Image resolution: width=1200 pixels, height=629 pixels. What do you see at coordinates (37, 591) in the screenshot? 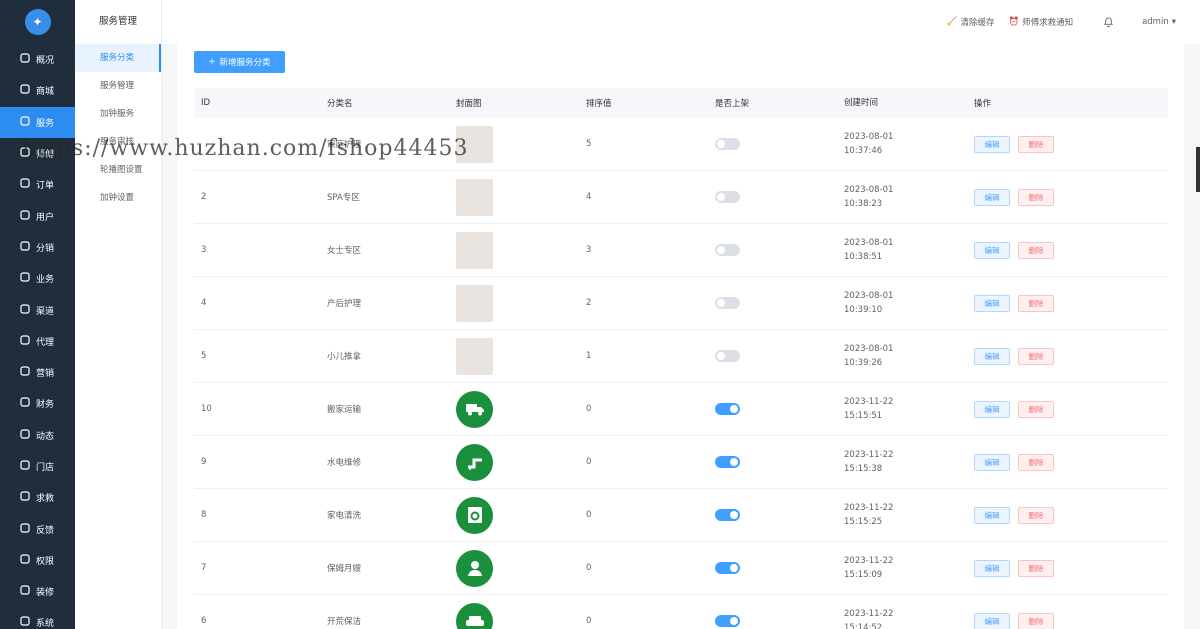
I see `nav-item-17: 装修` at bounding box center [37, 591].